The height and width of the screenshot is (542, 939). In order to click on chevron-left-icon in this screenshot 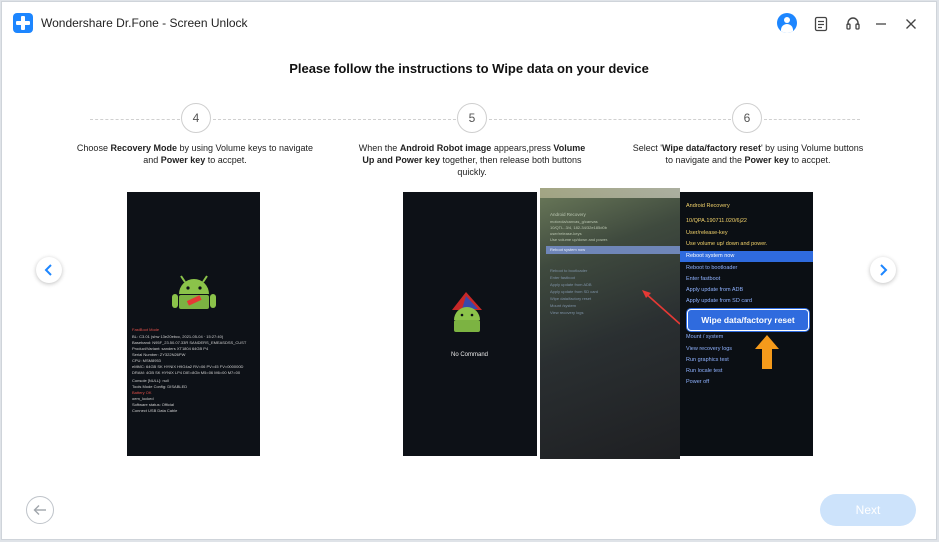, I will do `click(48, 270)`.